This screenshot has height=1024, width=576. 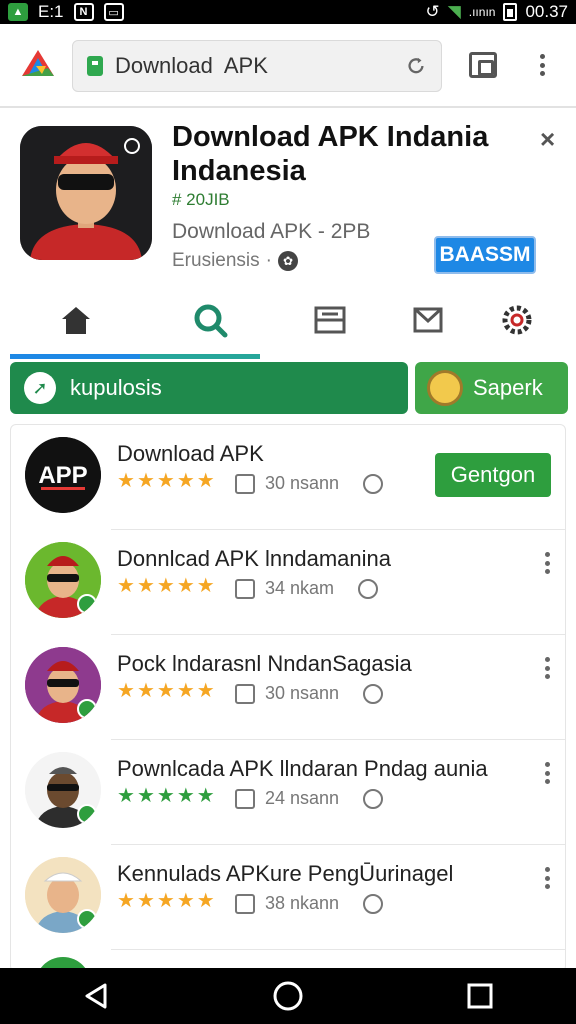 What do you see at coordinates (209, 388) in the screenshot?
I see `category-button-left: ➚ kupulosis` at bounding box center [209, 388].